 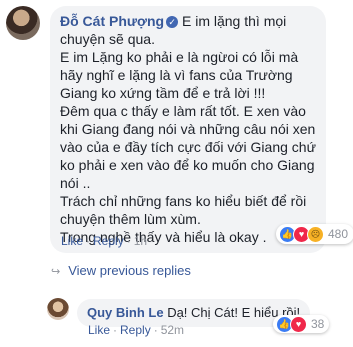 I want to click on reply-time: 52m, so click(x=172, y=330).